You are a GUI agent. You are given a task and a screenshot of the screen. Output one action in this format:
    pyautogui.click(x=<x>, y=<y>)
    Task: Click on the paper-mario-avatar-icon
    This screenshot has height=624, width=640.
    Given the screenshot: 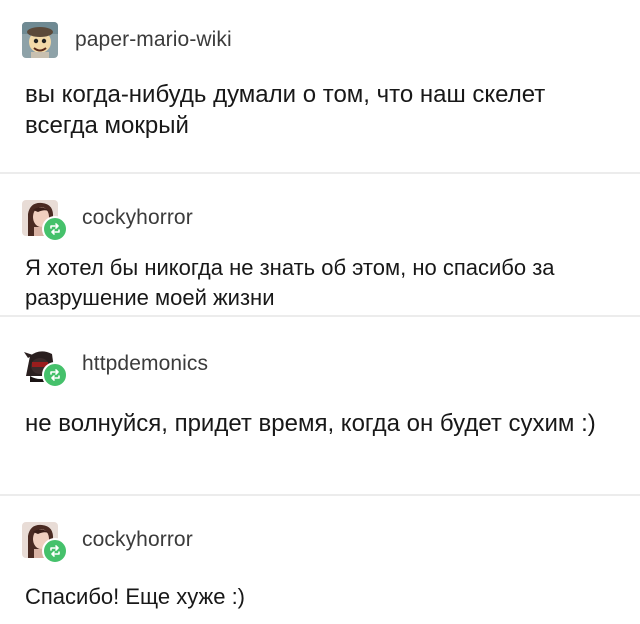 What is the action you would take?
    pyautogui.click(x=40, y=40)
    